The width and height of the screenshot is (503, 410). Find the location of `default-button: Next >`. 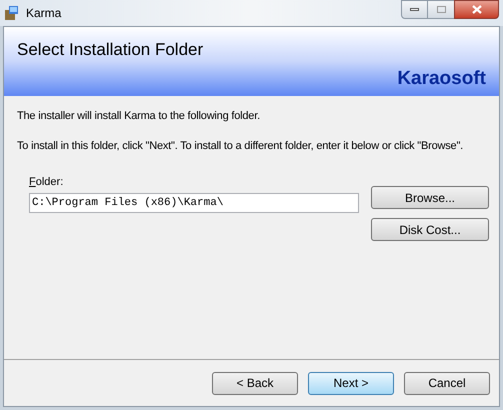

default-button: Next > is located at coordinates (351, 383).